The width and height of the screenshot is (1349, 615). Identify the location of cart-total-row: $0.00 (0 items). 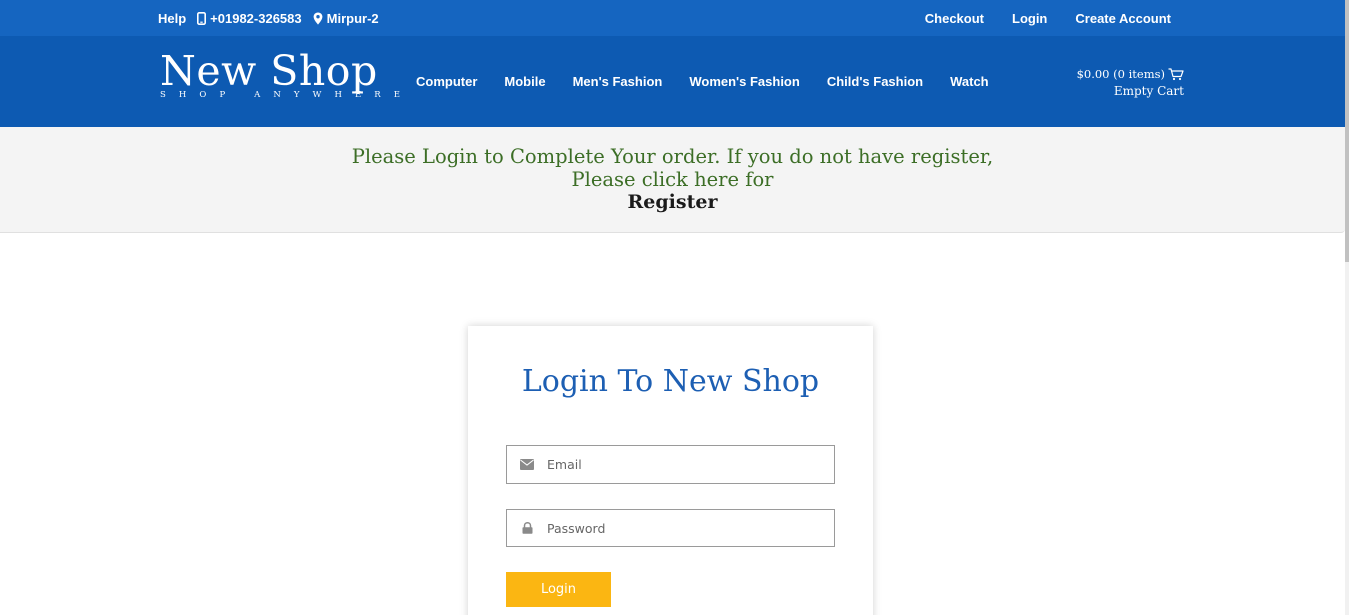
(1130, 74).